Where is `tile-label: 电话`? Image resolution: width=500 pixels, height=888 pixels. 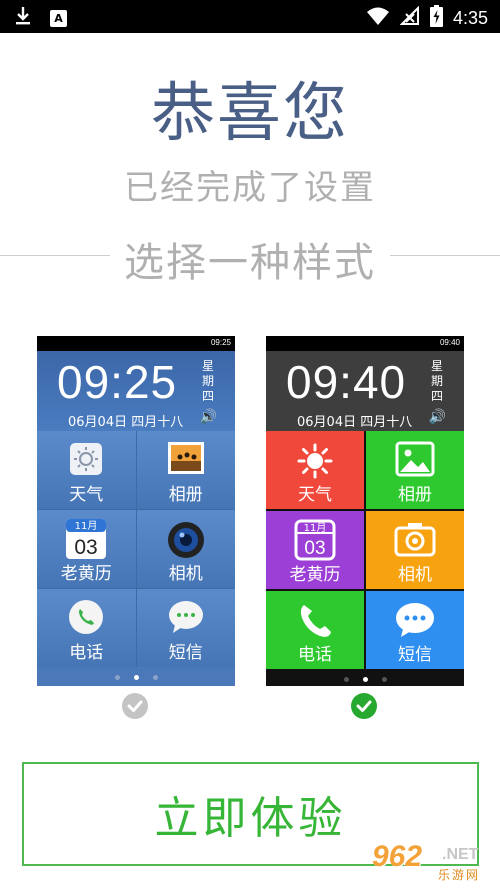 tile-label: 电话 is located at coordinates (86, 653).